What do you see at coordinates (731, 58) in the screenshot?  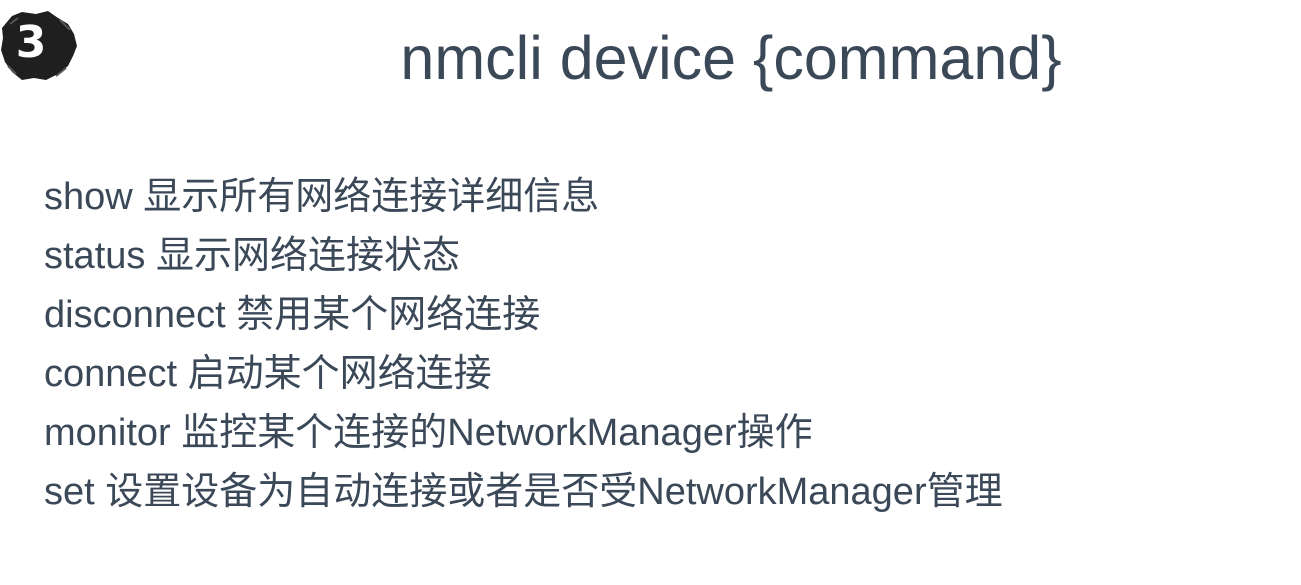 I see `page-title: nmcli device {command}` at bounding box center [731, 58].